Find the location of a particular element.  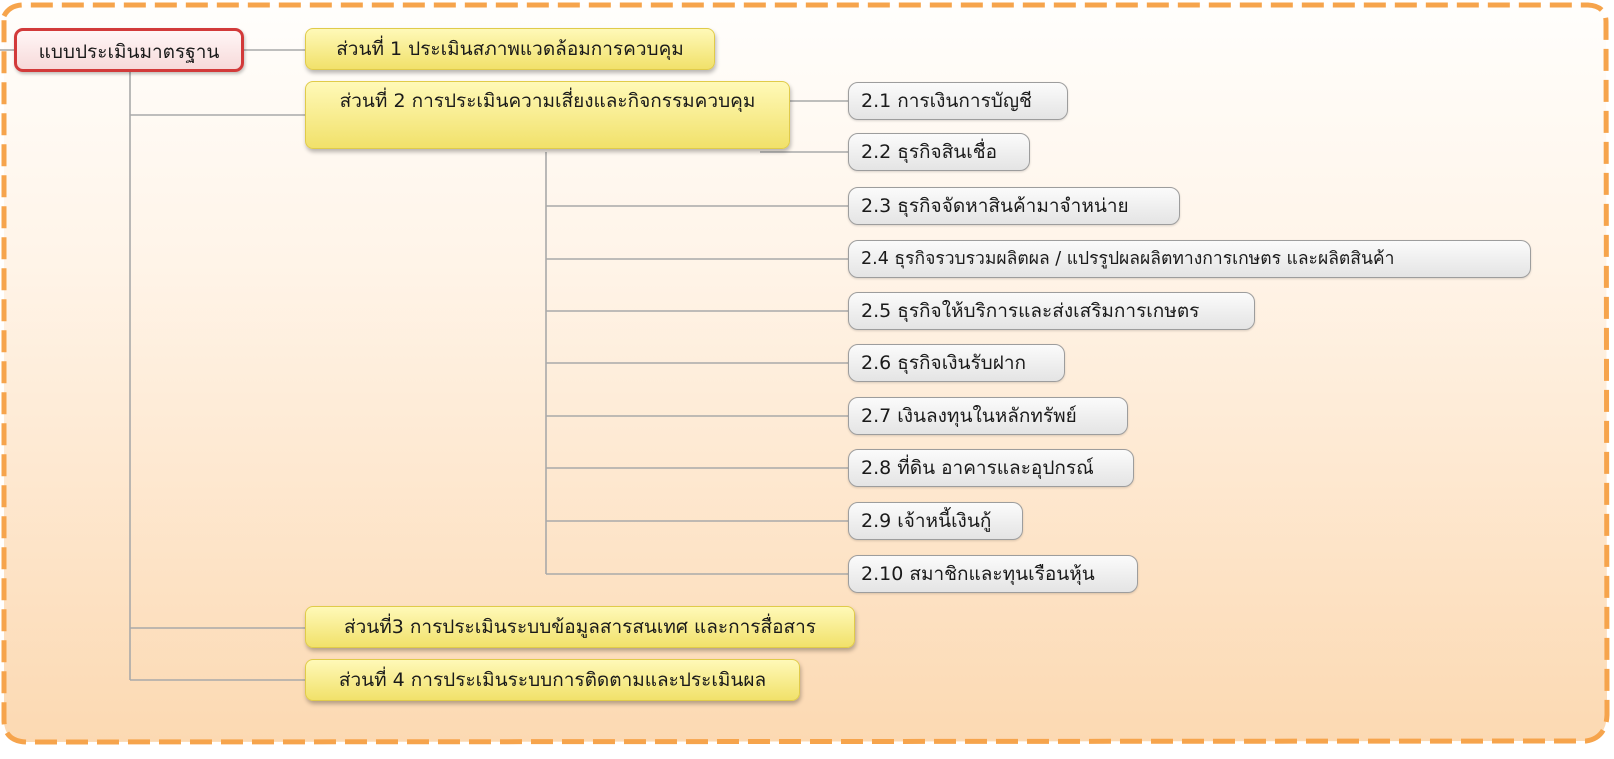

subtopic-2-5-node: 2.5 ธุรกิจให้บริการและส่งเสริมการเกษตร is located at coordinates (1051, 311).